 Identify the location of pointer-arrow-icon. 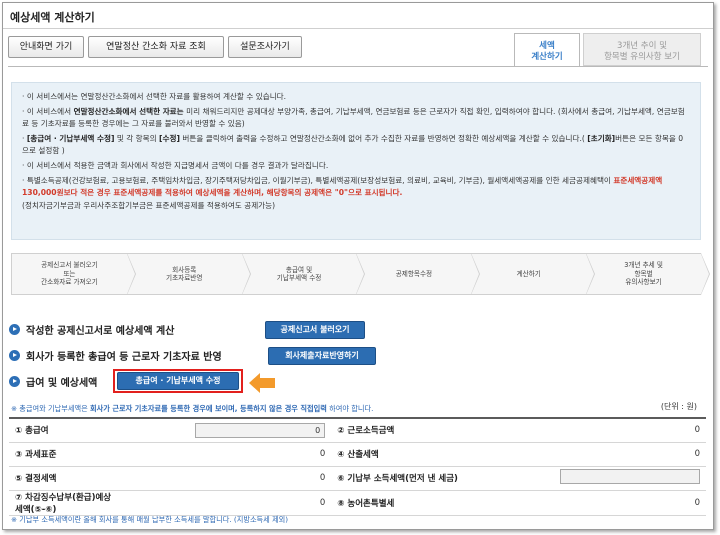
(262, 383).